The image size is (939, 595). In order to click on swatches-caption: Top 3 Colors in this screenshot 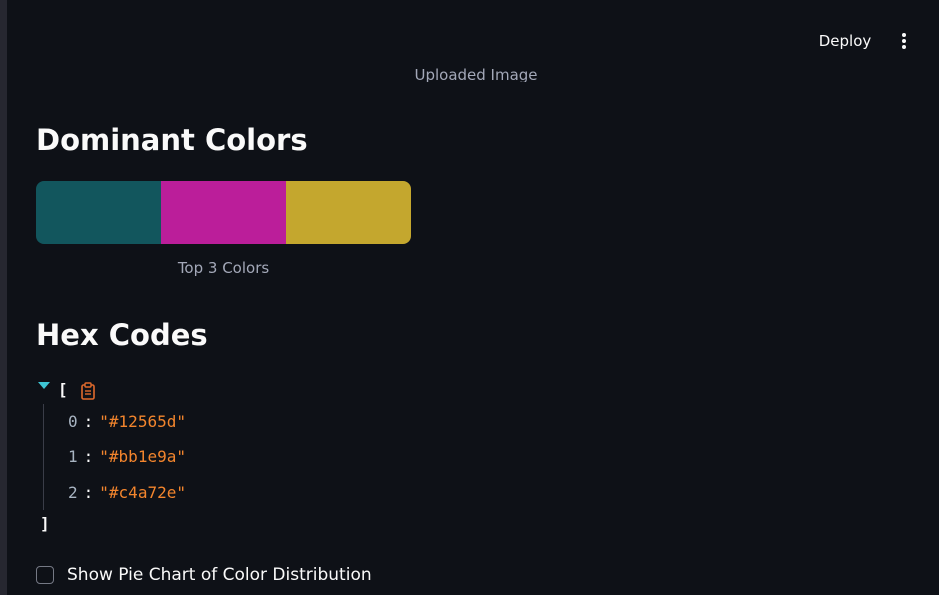, I will do `click(223, 268)`.